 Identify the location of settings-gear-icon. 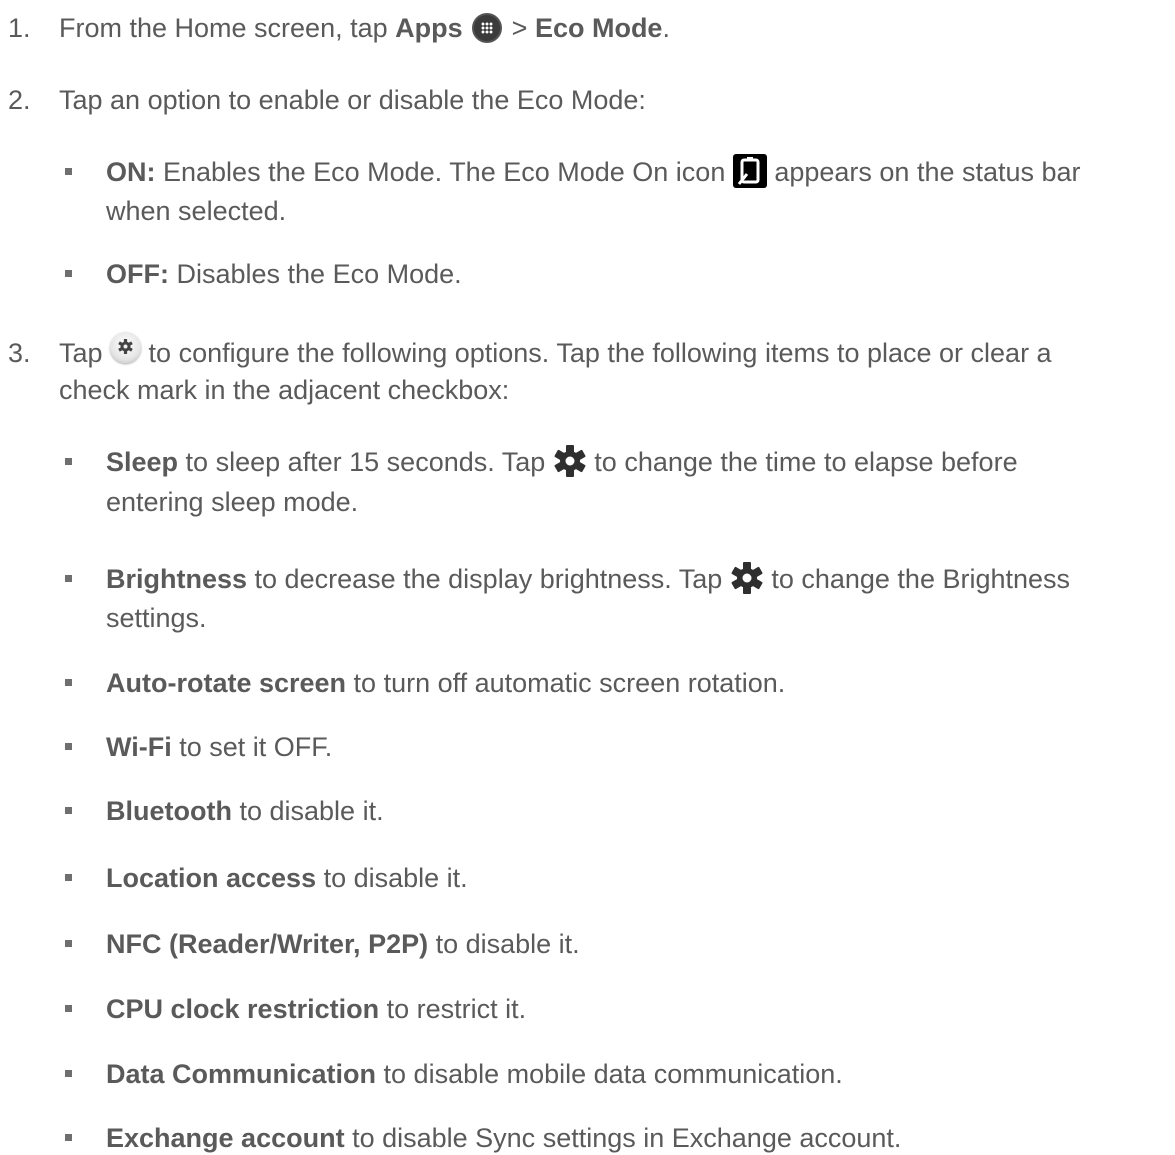
(126, 348).